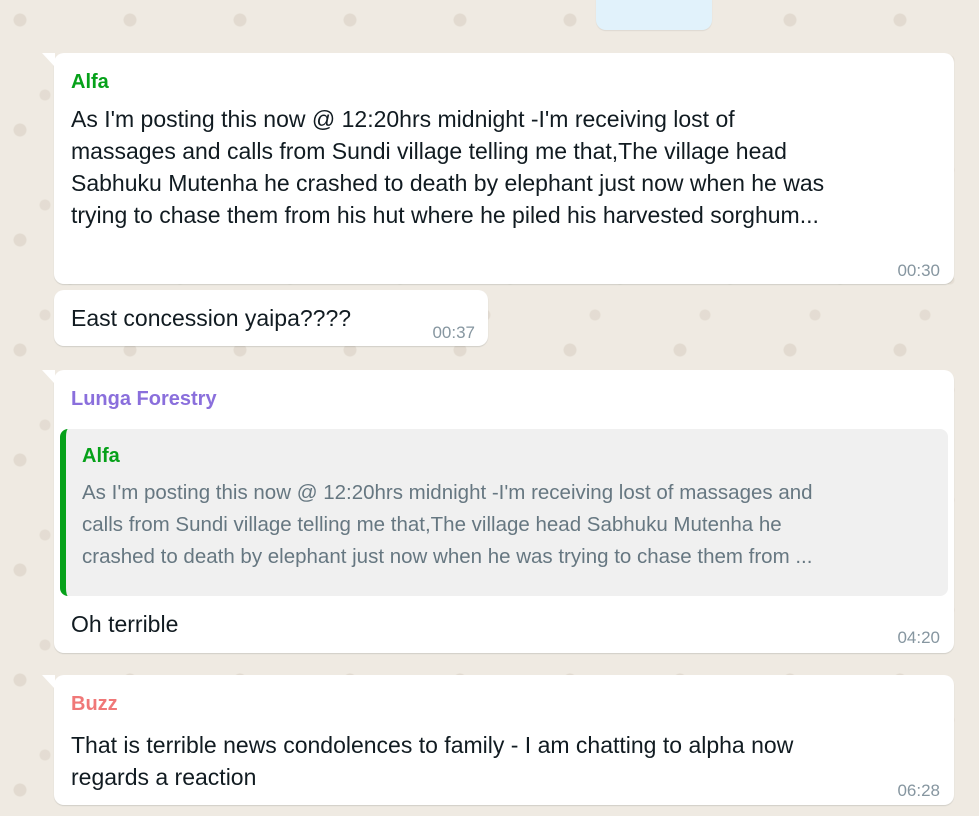  Describe the element at coordinates (918, 637) in the screenshot. I see `message-time: 04:20` at that location.